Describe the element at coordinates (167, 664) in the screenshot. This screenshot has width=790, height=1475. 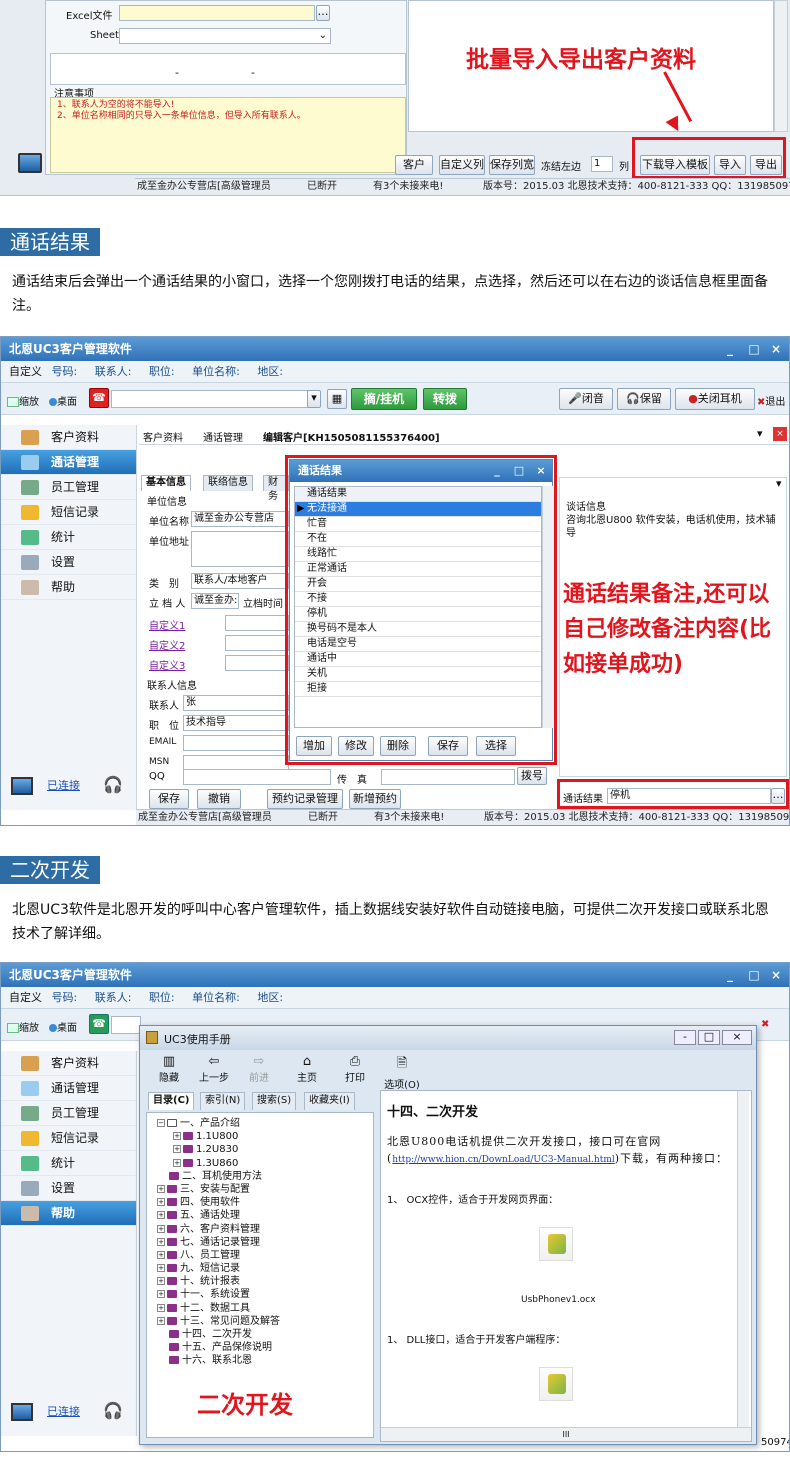
I see `custom3-link: 自定义3` at that location.